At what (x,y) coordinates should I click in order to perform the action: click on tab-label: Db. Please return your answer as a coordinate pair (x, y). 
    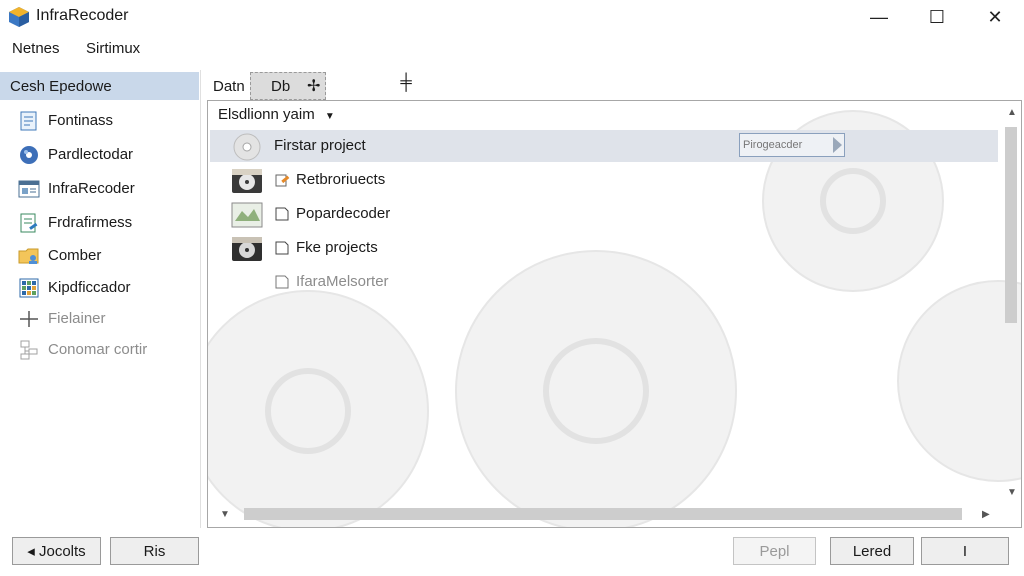
    Looking at the image, I should click on (281, 86).